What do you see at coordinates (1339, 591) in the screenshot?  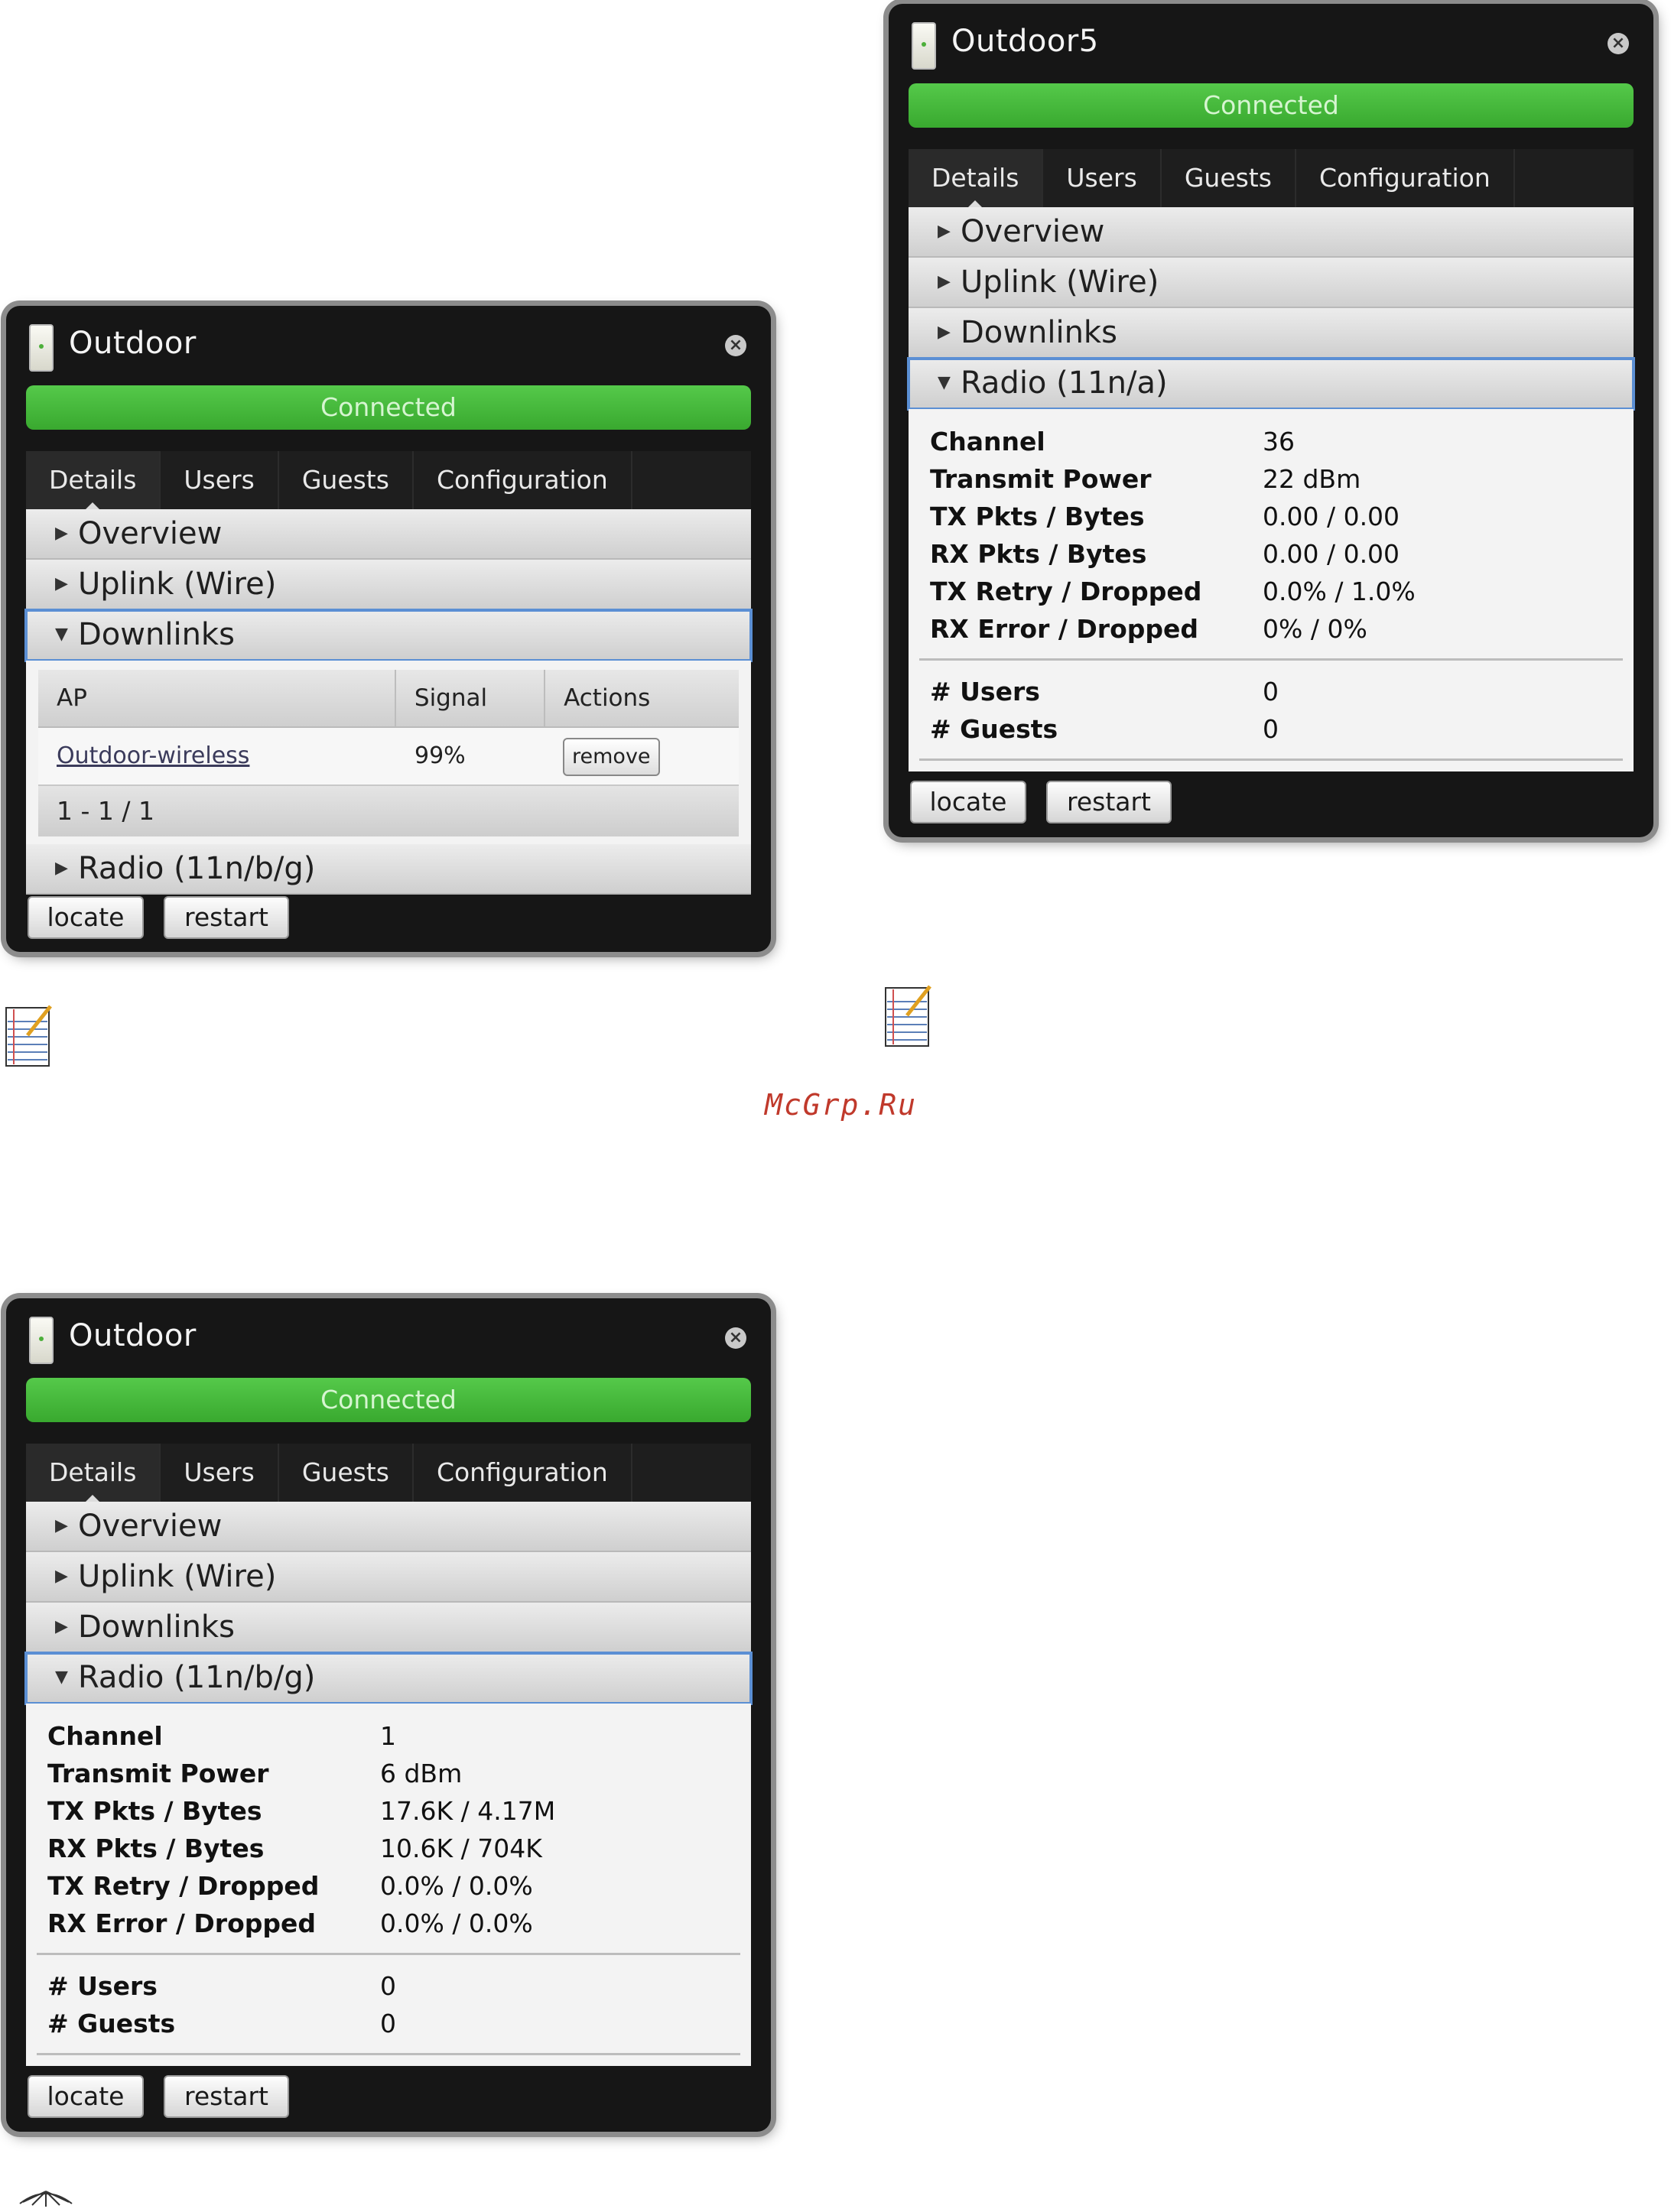 I see `stat-value: 0.0% / 1.0%` at bounding box center [1339, 591].